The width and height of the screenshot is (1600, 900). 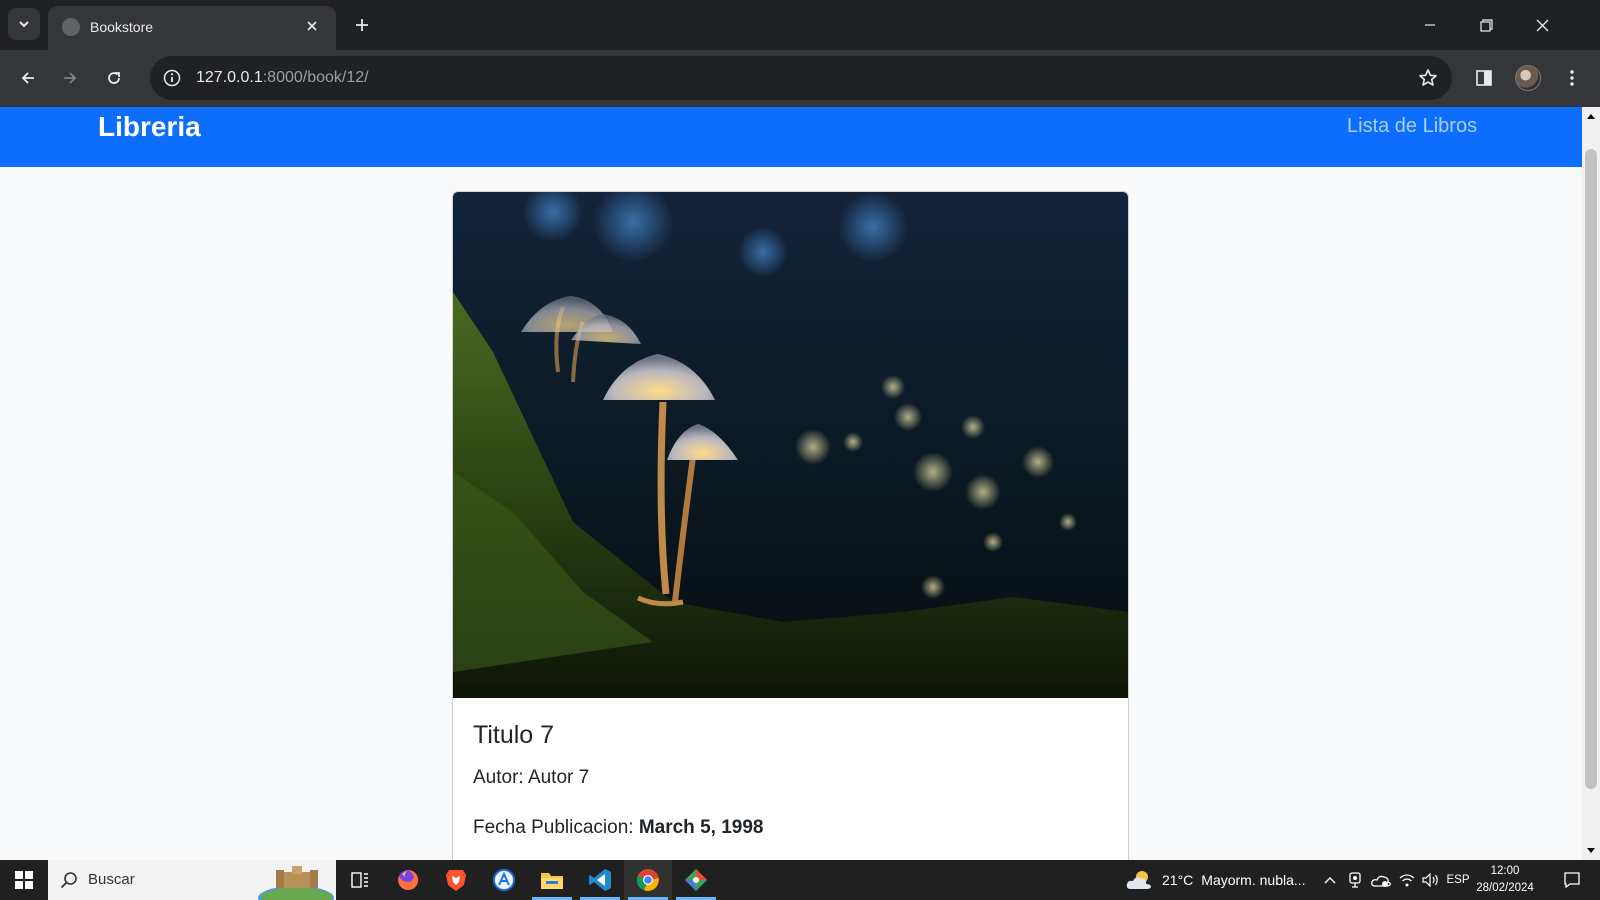 I want to click on more-vertical-icon, so click(x=1572, y=78).